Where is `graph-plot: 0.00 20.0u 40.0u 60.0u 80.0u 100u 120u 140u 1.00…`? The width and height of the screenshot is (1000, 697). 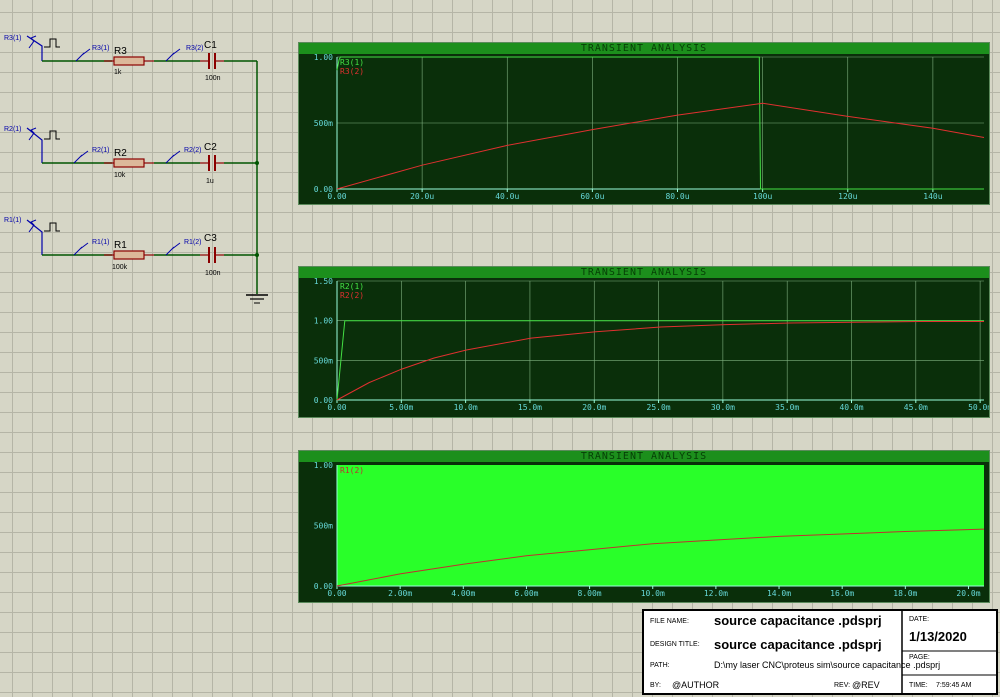 graph-plot: 0.00 20.0u 40.0u 60.0u 80.0u 100u 120u 140u 1.00… is located at coordinates (649, 127).